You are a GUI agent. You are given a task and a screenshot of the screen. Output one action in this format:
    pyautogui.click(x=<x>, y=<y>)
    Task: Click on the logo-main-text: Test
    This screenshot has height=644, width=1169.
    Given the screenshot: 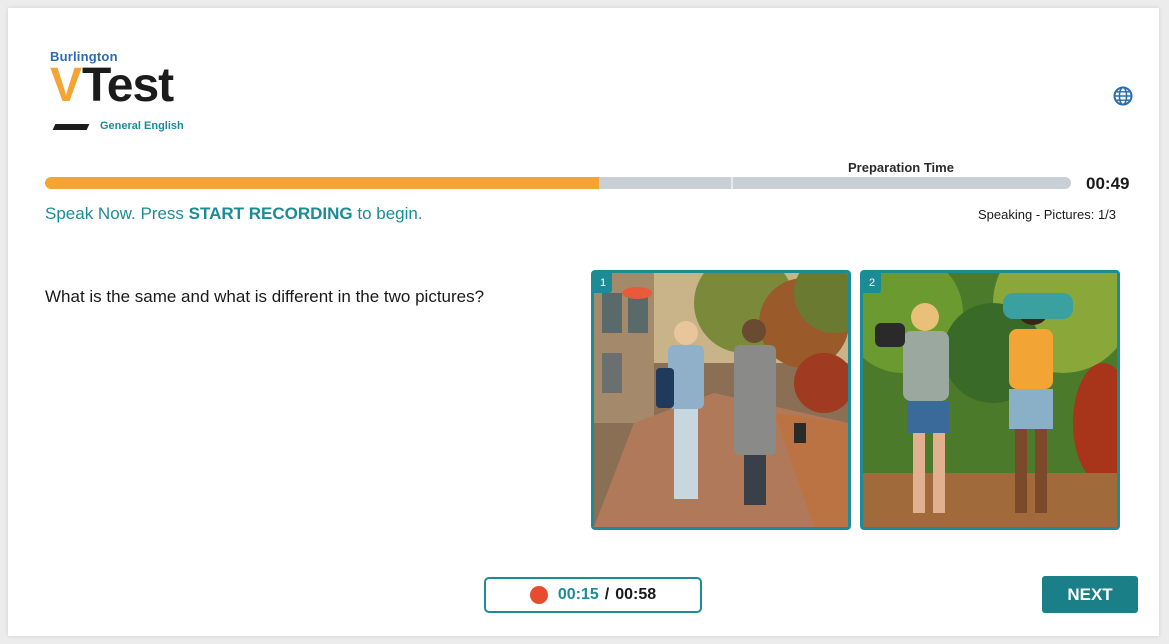 What is the action you would take?
    pyautogui.click(x=128, y=85)
    